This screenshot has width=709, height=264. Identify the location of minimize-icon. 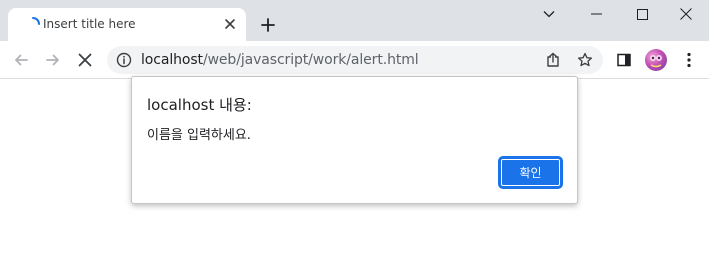
(596, 14).